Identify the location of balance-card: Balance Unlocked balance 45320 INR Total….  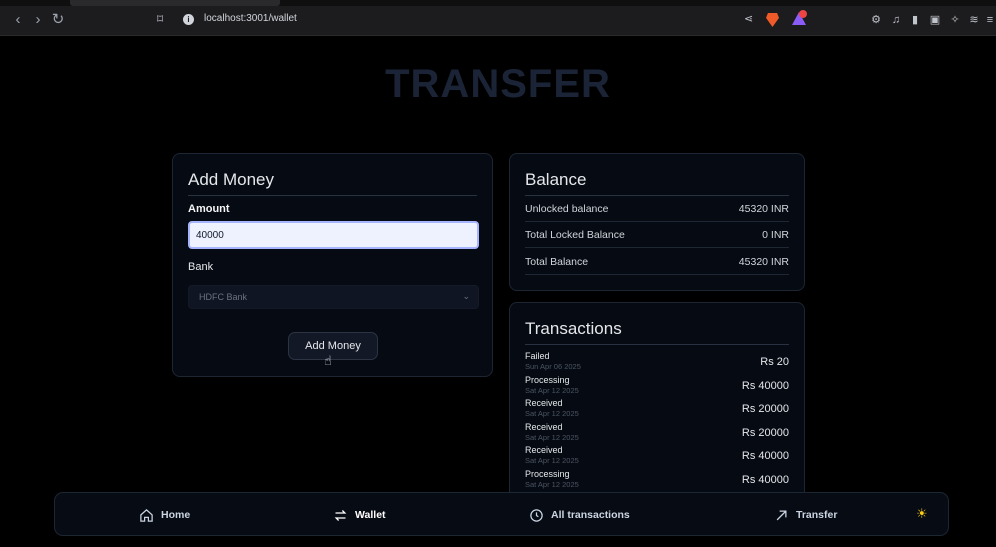
(657, 222).